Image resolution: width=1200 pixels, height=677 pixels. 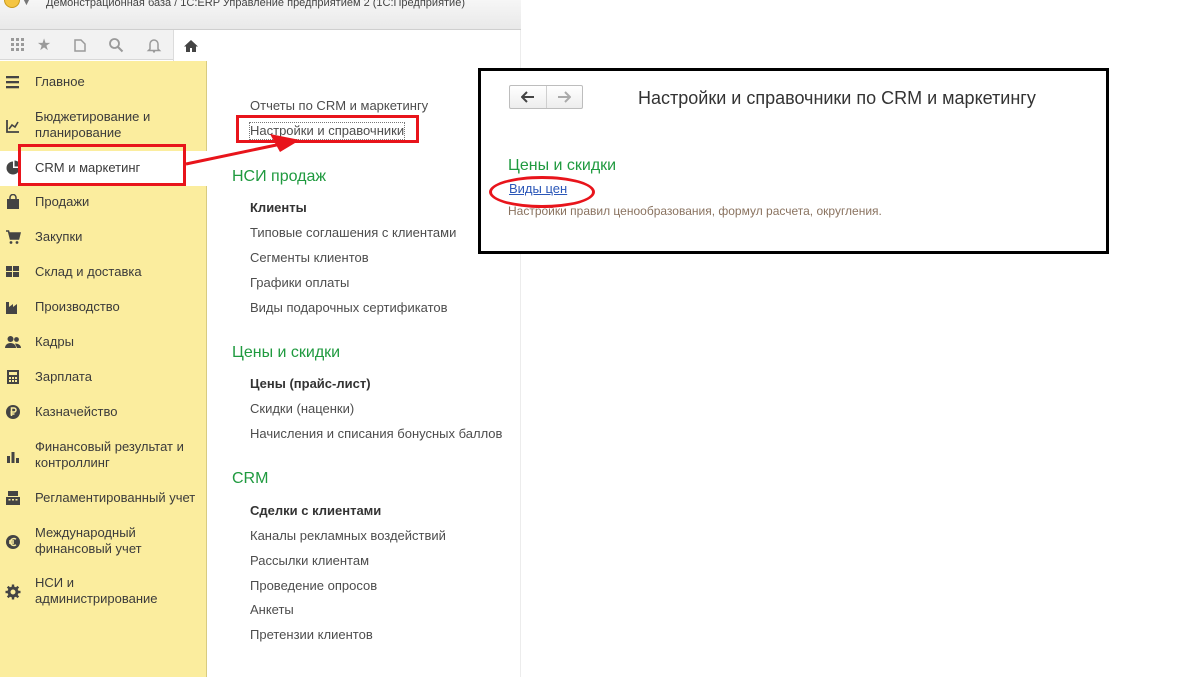 I want to click on back-arrow-icon, so click(x=528, y=97).